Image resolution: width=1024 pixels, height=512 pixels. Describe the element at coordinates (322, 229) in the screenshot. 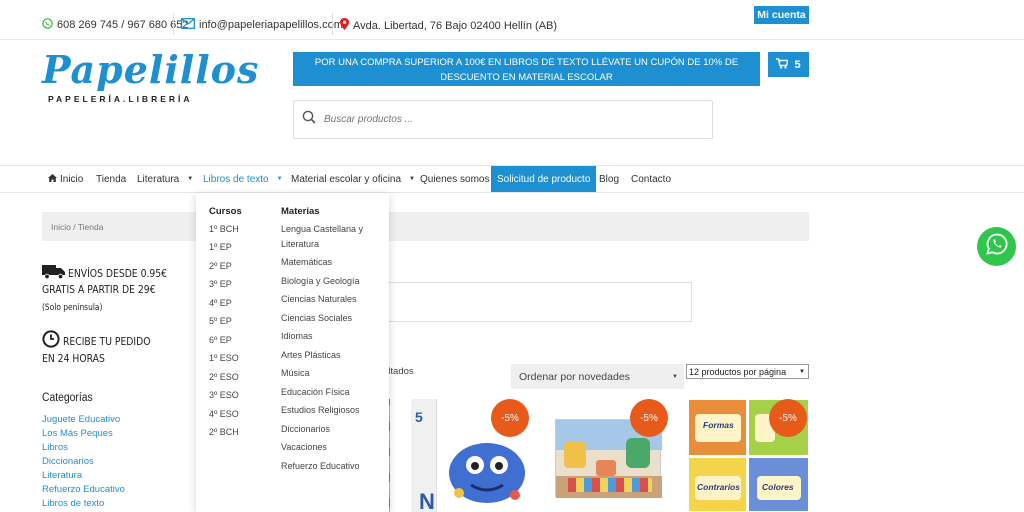

I see `materia-label: Lengua Castellana y` at that location.